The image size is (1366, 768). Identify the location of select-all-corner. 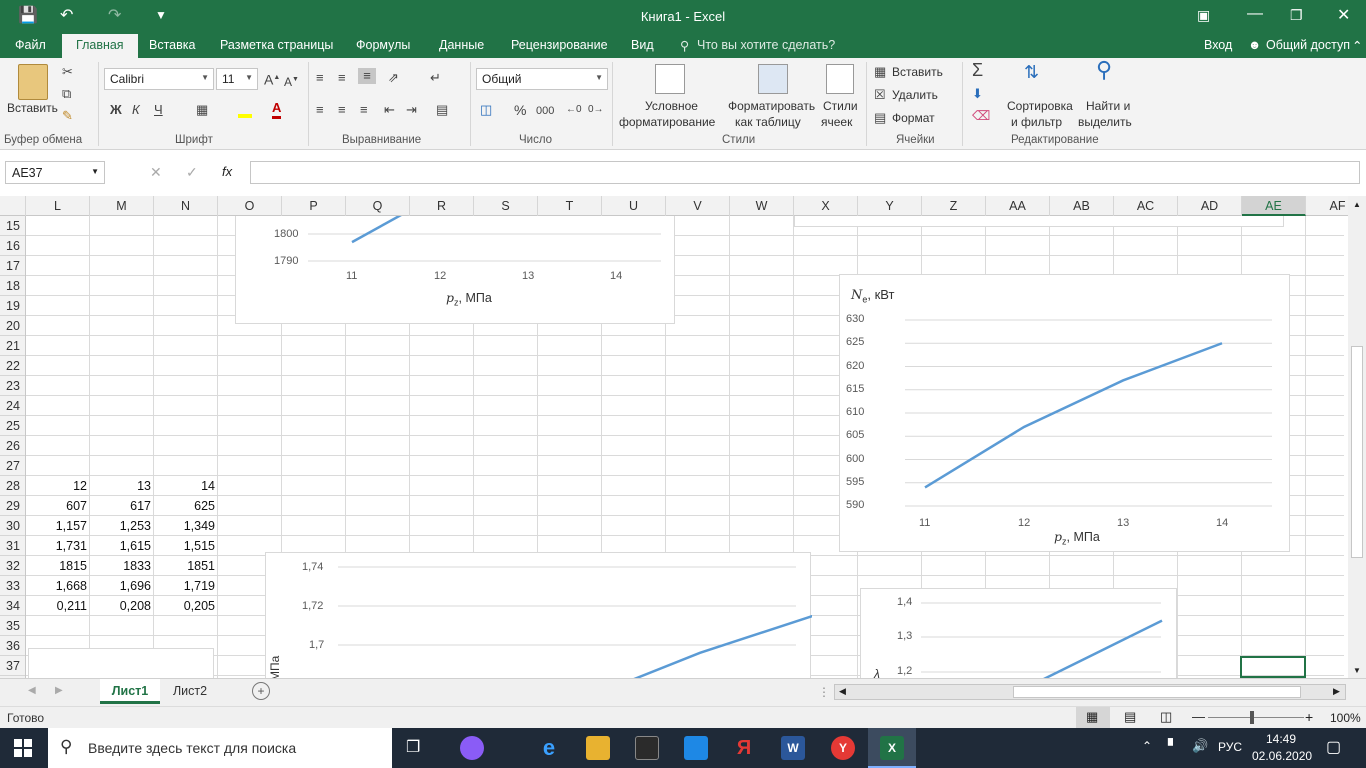
(13, 206).